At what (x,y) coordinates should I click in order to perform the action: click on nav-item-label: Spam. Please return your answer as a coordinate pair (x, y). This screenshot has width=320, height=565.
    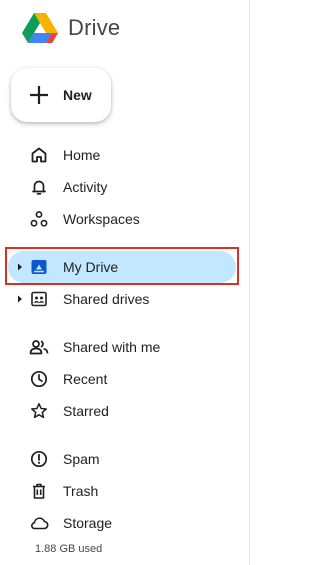
    Looking at the image, I should click on (81, 459).